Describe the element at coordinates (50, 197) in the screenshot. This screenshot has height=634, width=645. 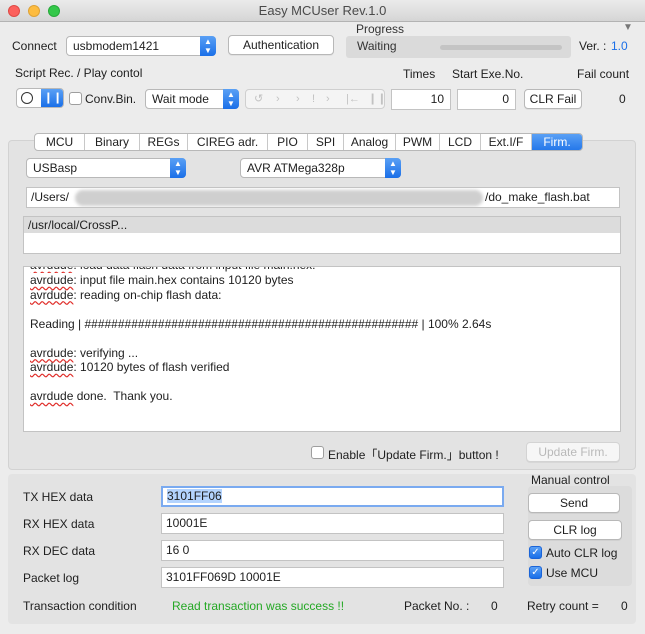
I see `batch-path-start: /Users/` at that location.